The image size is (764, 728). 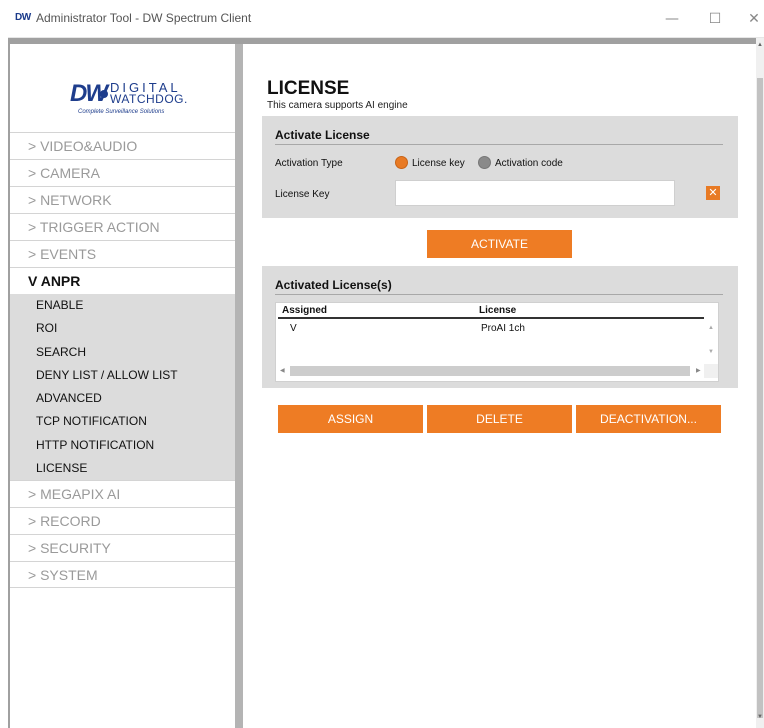 What do you see at coordinates (282, 371) in the screenshot?
I see `scroll-left-arrow-icon: ◀` at bounding box center [282, 371].